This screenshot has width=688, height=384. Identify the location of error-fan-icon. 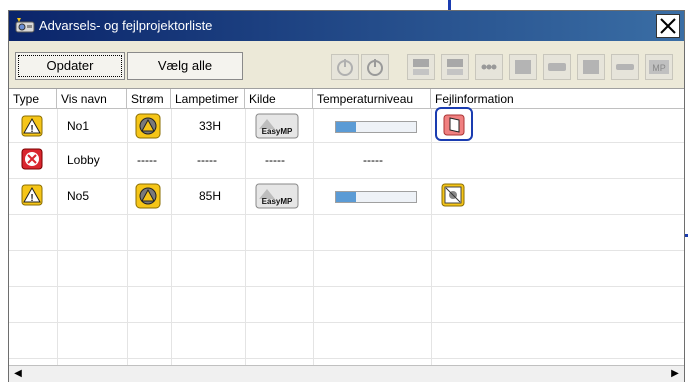
(453, 195).